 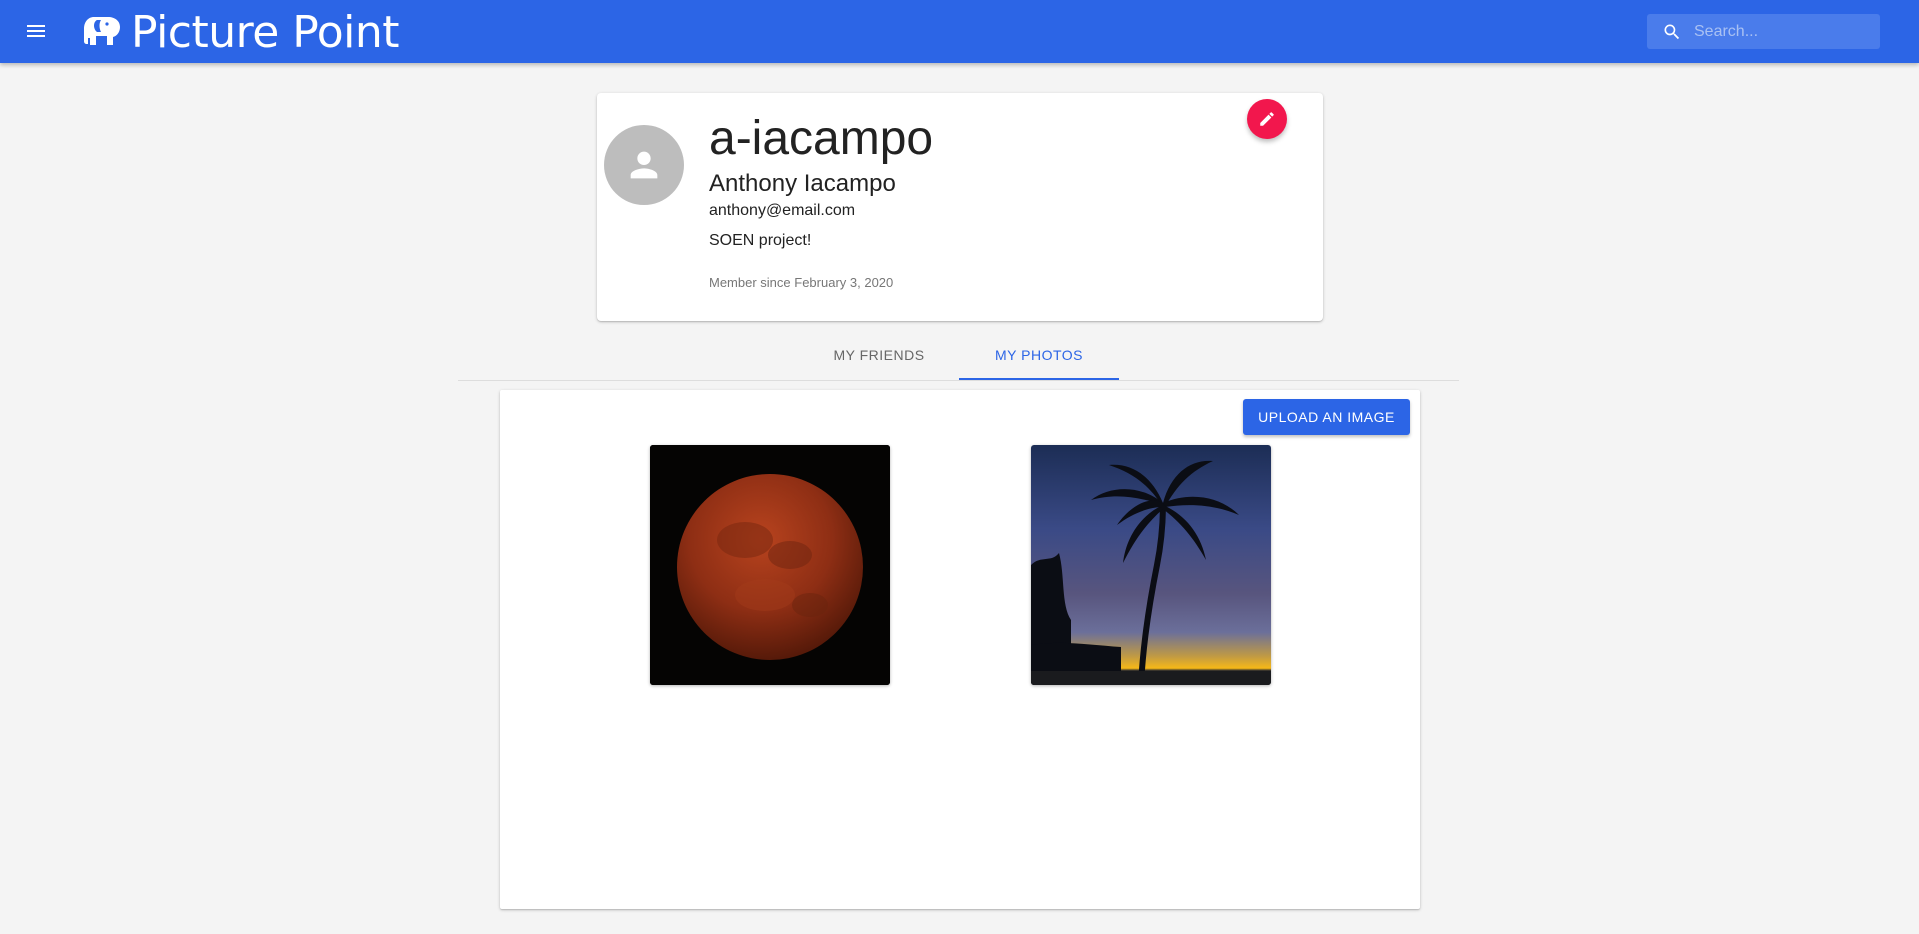 I want to click on search-icon, so click(x=1672, y=32).